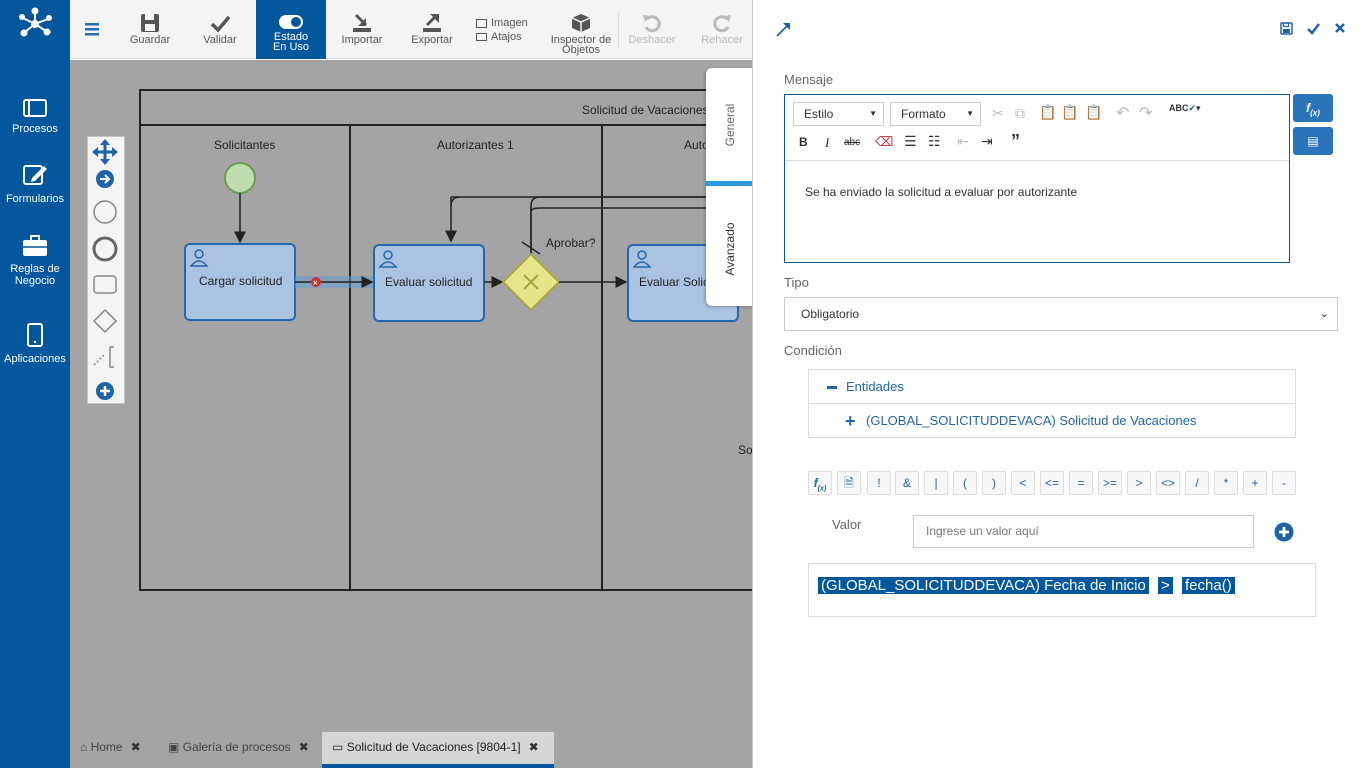  I want to click on style-select: Estilo ▼, so click(838, 114).